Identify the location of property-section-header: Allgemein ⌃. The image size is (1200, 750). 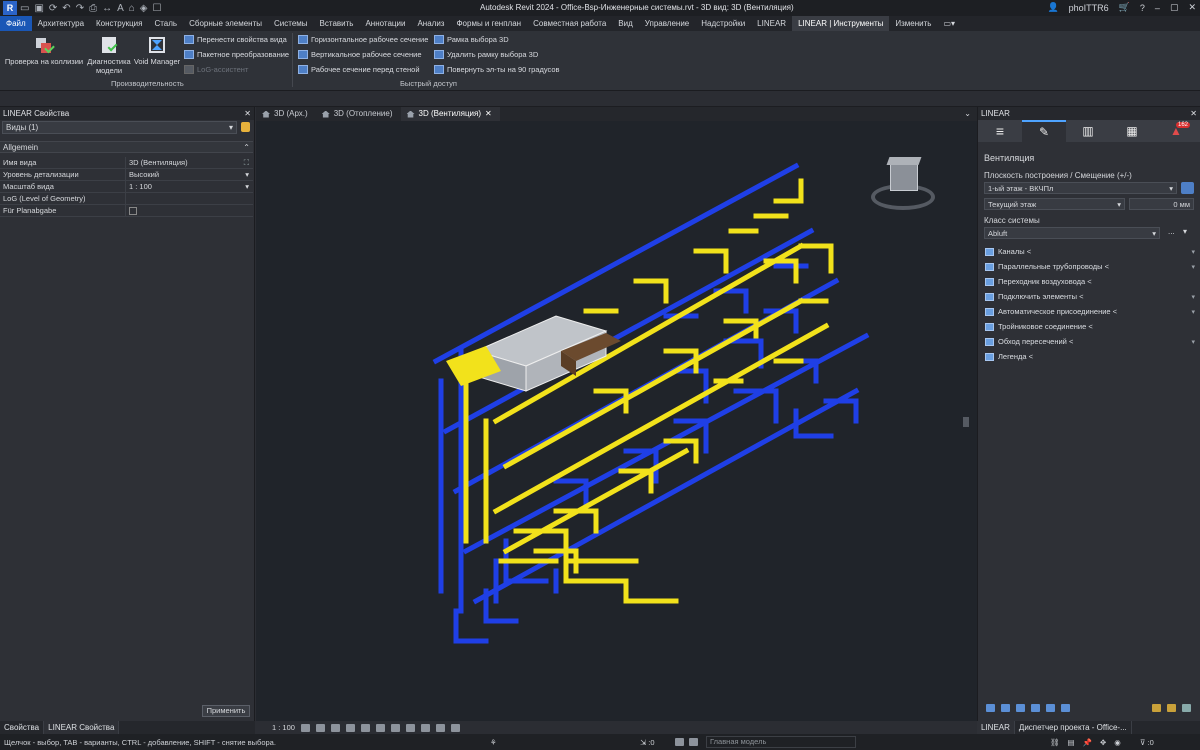
(126, 147).